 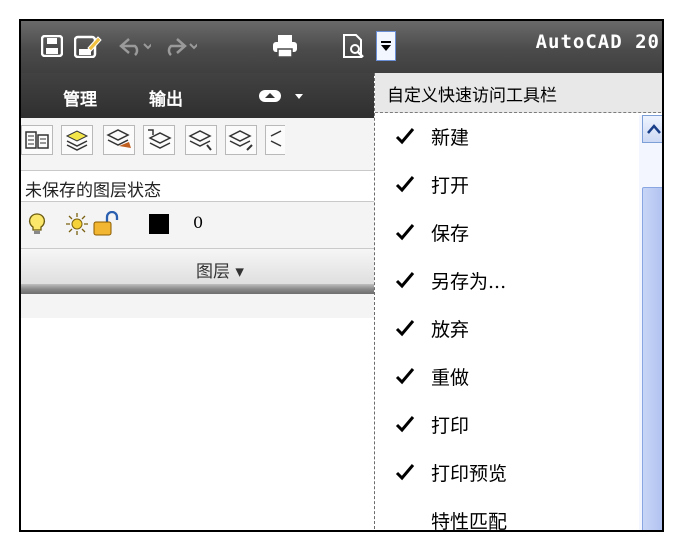 I want to click on save-icon, so click(x=52, y=46).